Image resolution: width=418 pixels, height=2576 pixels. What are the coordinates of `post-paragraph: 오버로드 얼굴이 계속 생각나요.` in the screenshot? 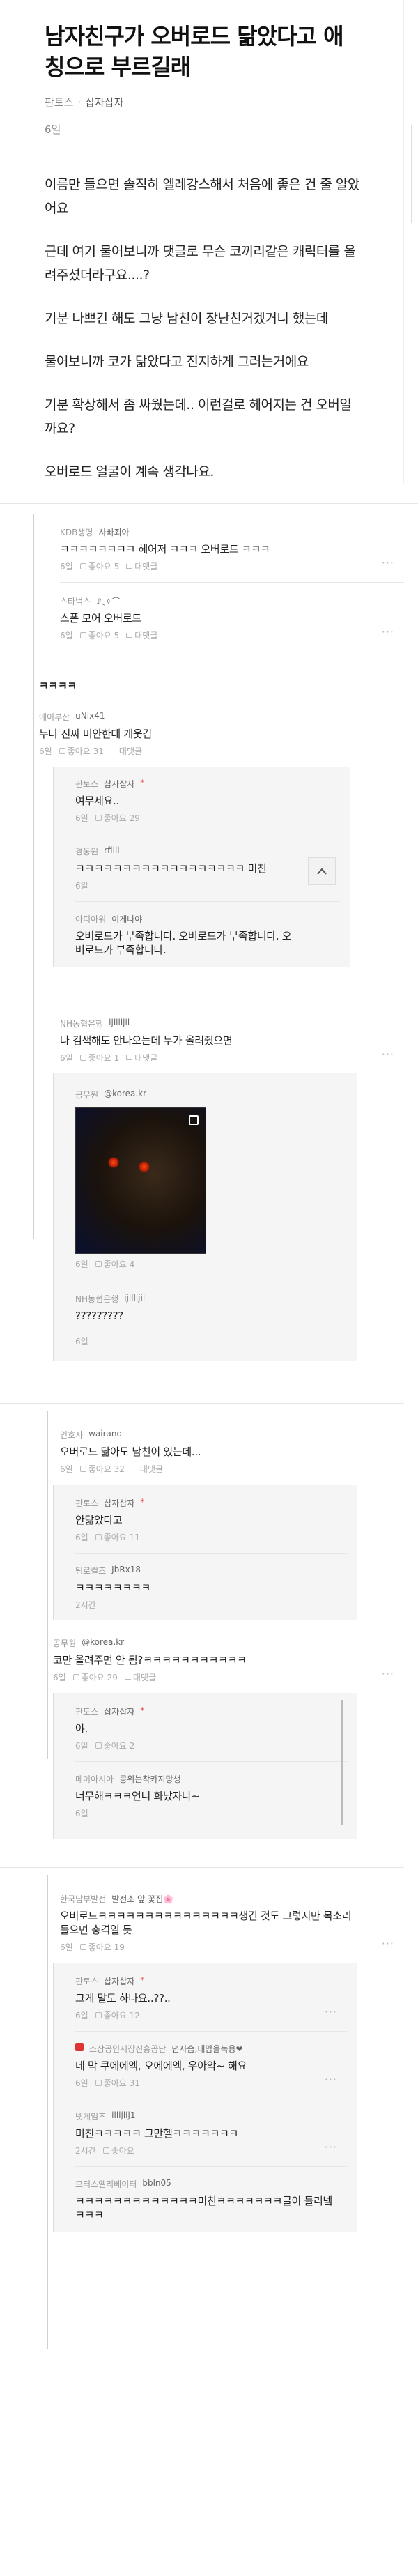 It's located at (129, 472).